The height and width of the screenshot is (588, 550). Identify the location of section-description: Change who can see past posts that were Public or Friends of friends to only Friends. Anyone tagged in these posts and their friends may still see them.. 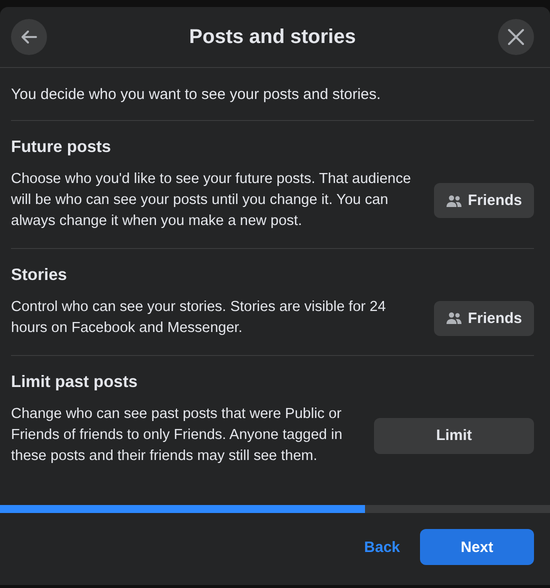
(177, 435).